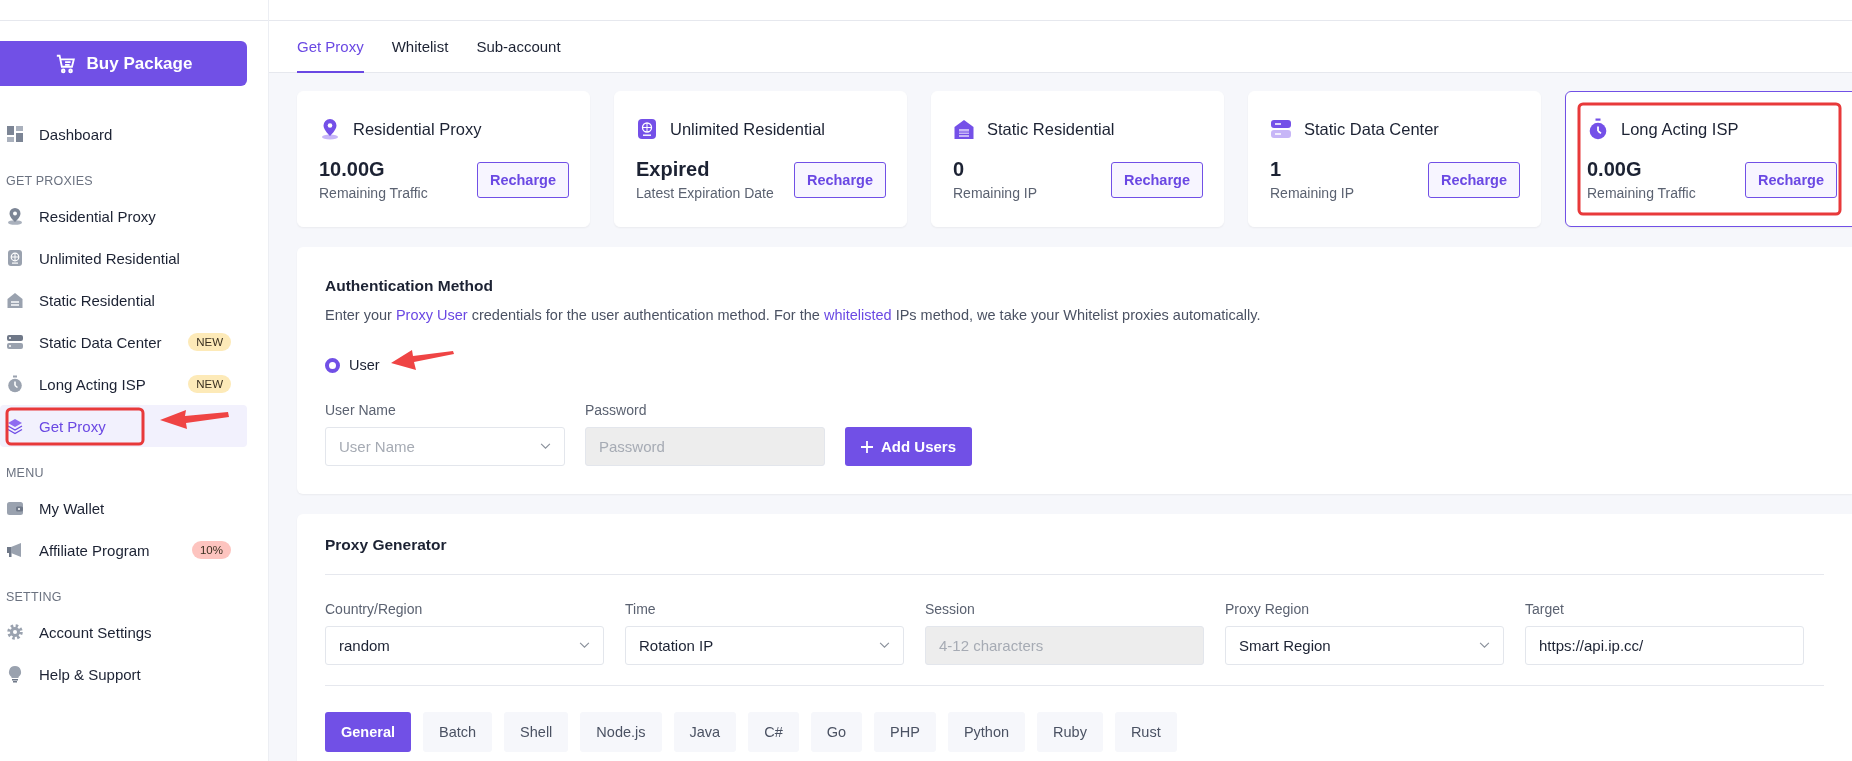 The width and height of the screenshot is (1852, 761). Describe the element at coordinates (25, 473) in the screenshot. I see `section-heading: MENU` at that location.